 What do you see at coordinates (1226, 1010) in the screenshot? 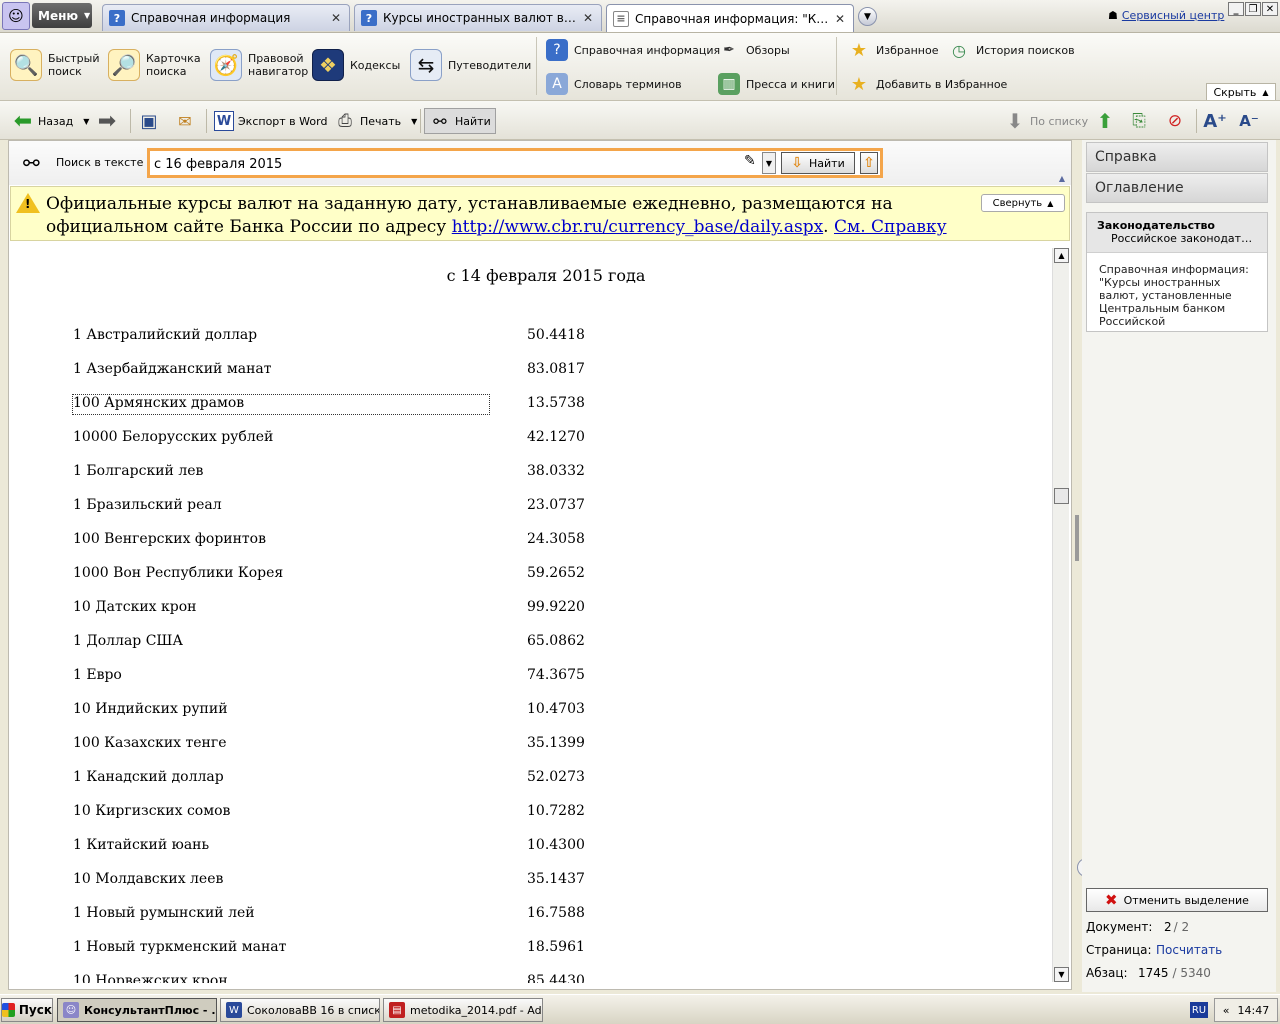
I see `tray-expand-icon: «` at bounding box center [1226, 1010].